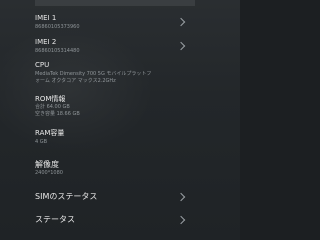  I want to click on sim-status-row: SIMのステータス, so click(120, 196).